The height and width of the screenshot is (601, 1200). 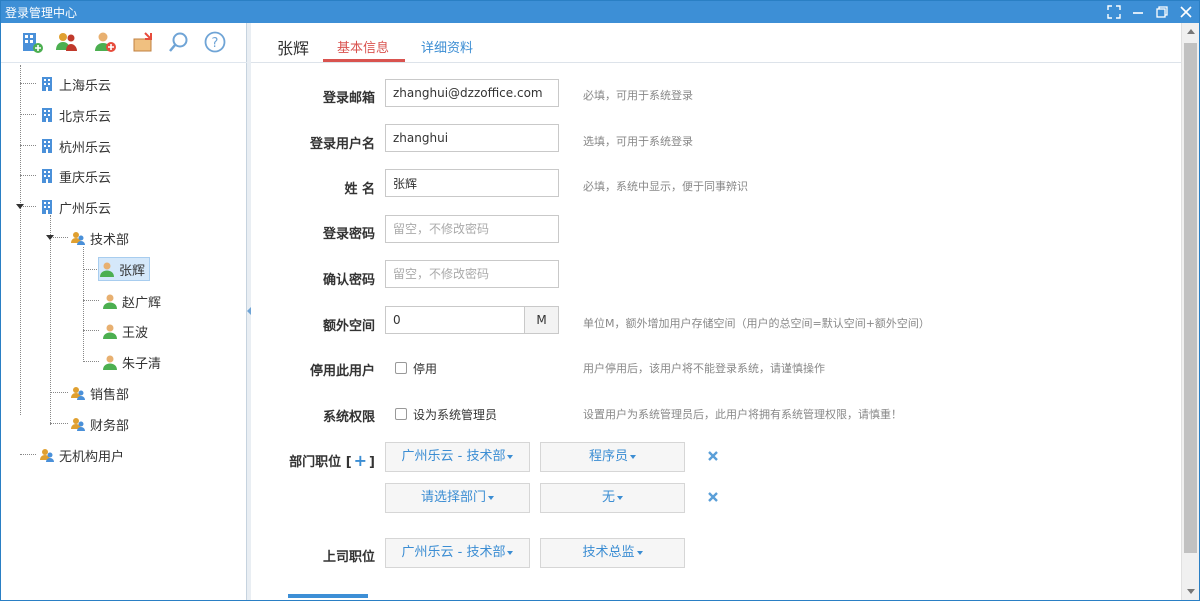 What do you see at coordinates (135, 333) in the screenshot?
I see `tree-item-label: 王波` at bounding box center [135, 333].